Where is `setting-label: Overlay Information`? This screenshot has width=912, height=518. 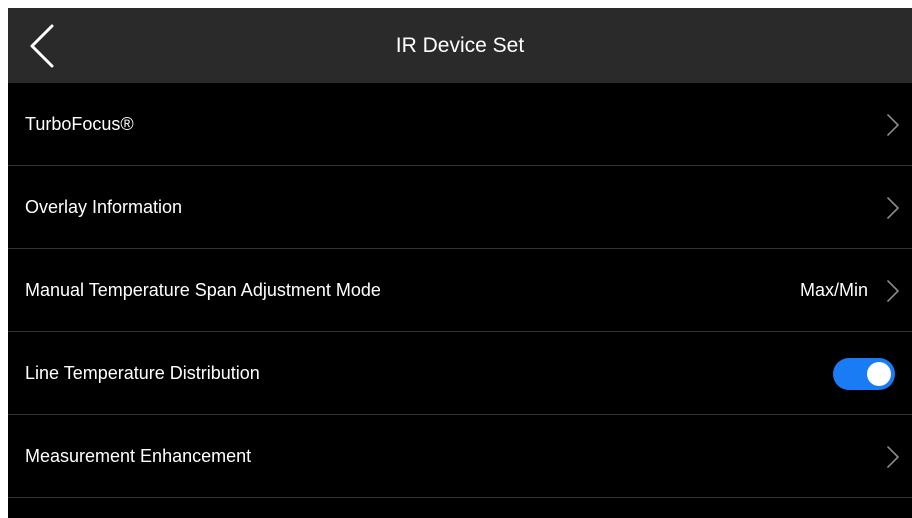 setting-label: Overlay Information is located at coordinates (104, 207).